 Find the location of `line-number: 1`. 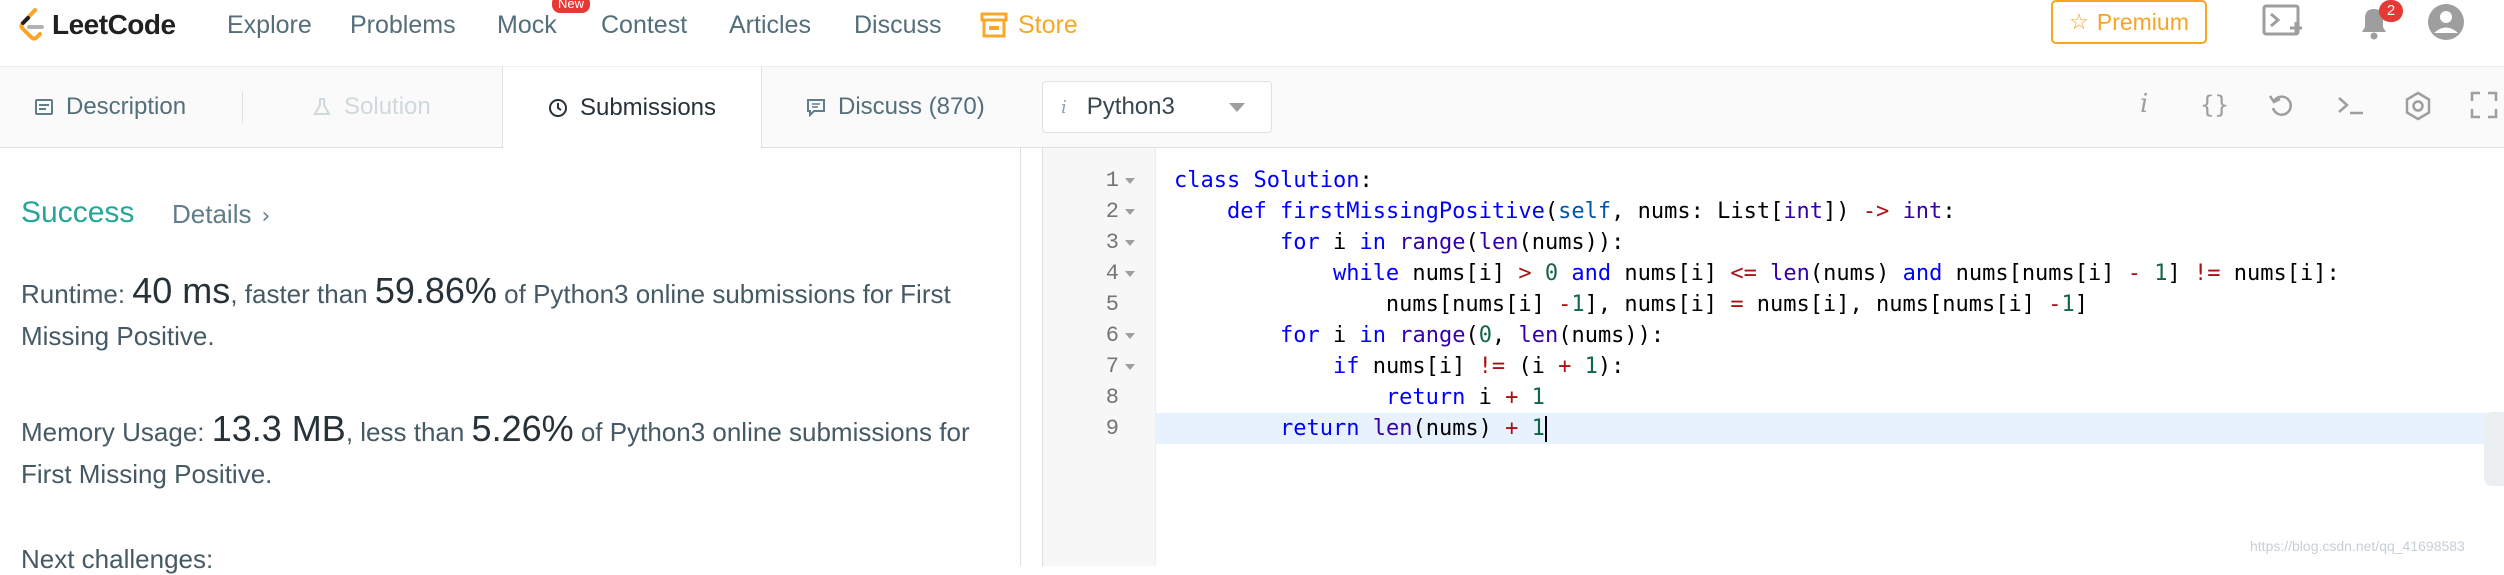

line-number: 1 is located at coordinates (1112, 180).